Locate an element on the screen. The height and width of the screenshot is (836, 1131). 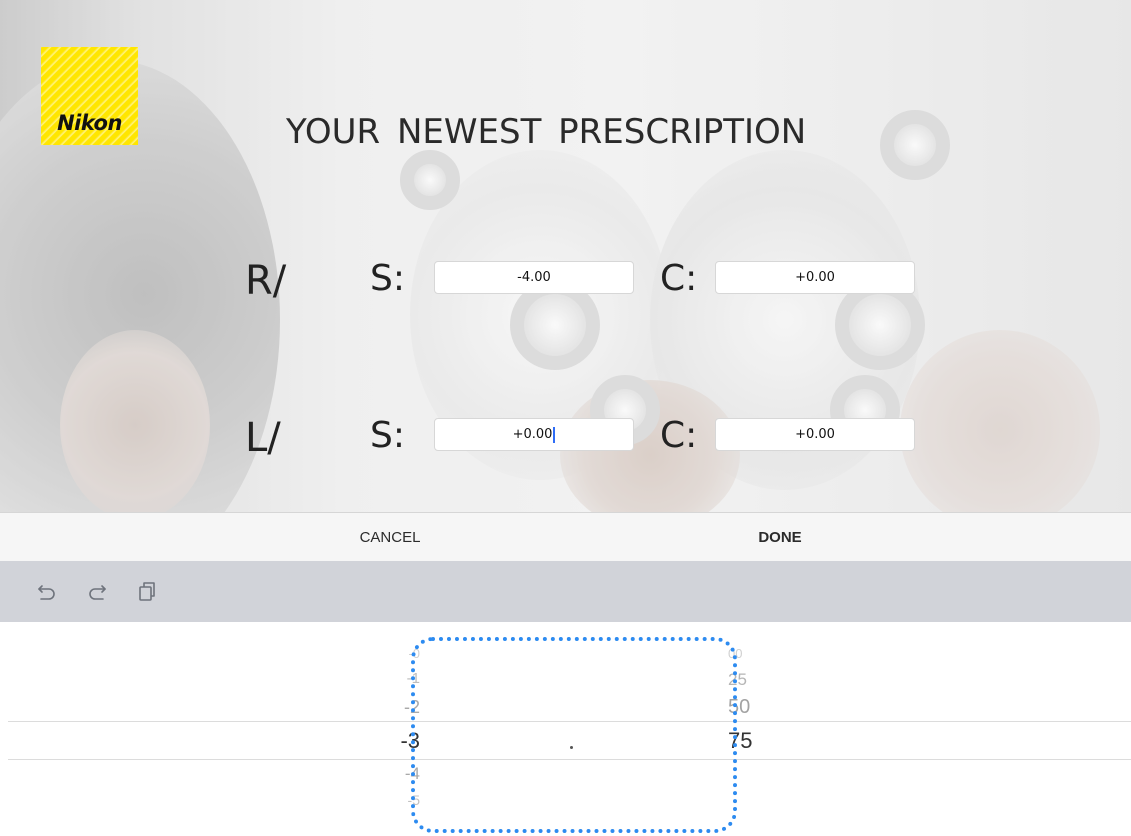
right-sphere-value: -4.00 is located at coordinates (534, 277).